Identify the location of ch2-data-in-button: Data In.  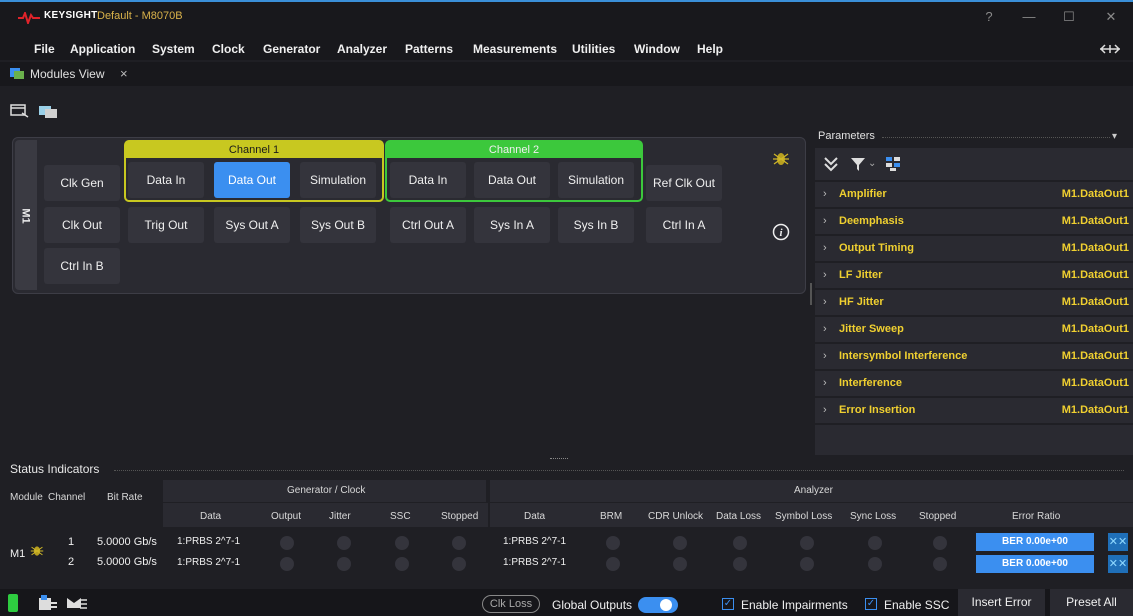
(428, 180).